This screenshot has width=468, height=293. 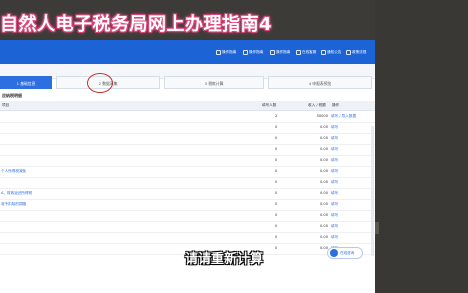 What do you see at coordinates (343, 116) in the screenshot?
I see `row-fill-link: 填写 / 导入数据` at bounding box center [343, 116].